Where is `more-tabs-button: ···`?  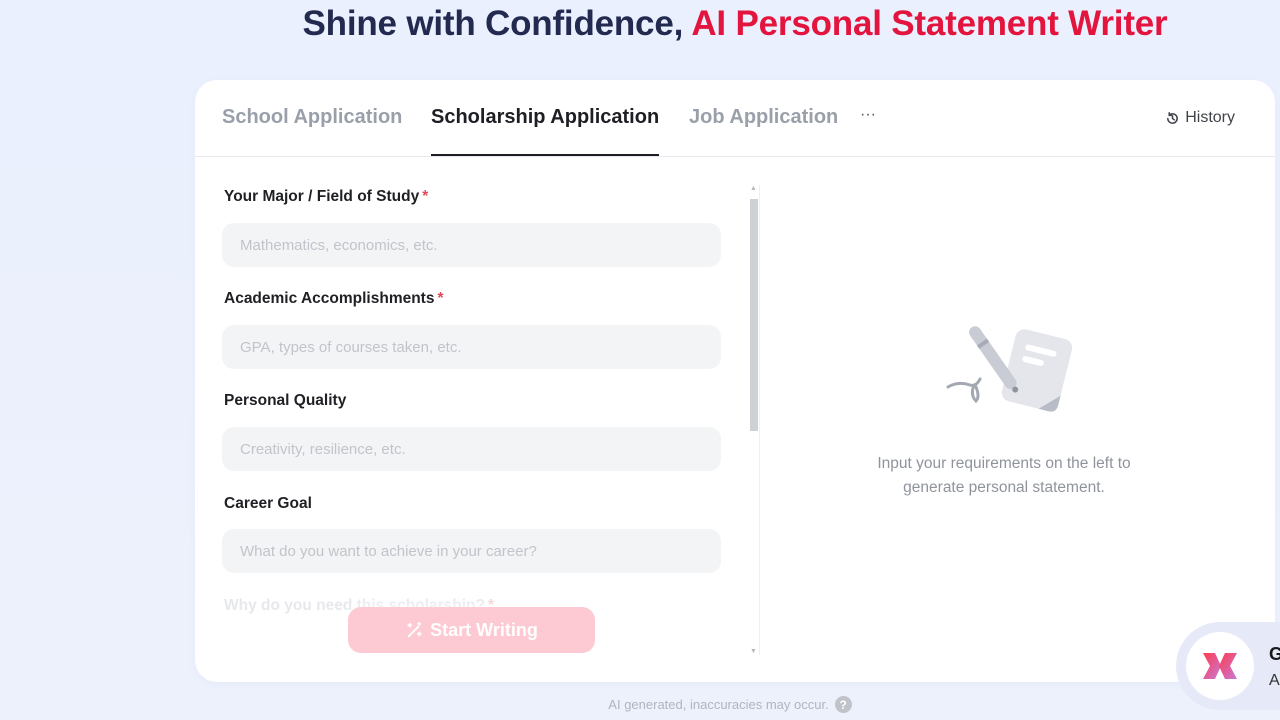 more-tabs-button: ··· is located at coordinates (868, 115).